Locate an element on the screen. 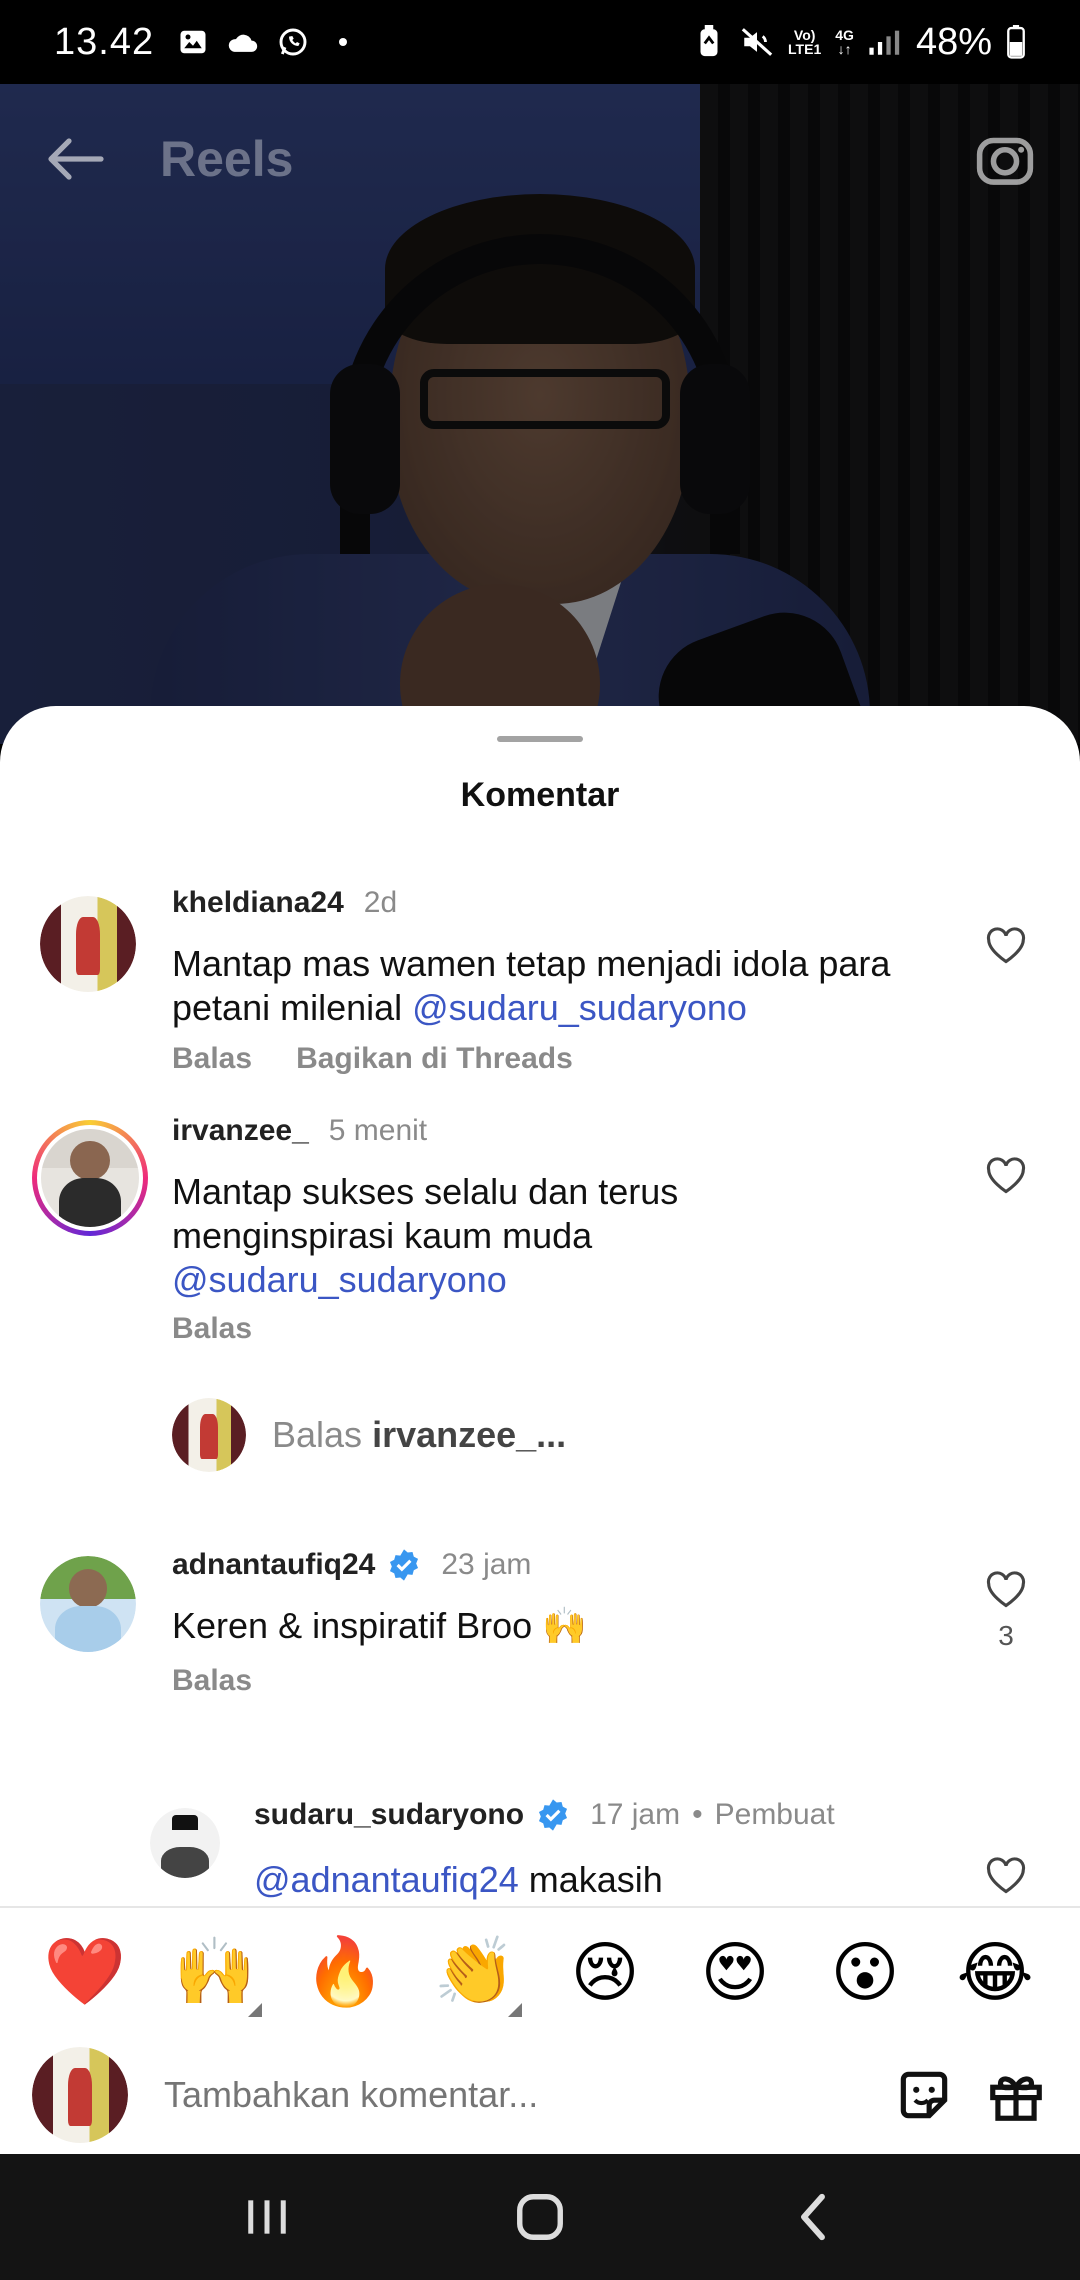 This screenshot has width=1080, height=2280. network-type-indicator: 4G ↓↑ is located at coordinates (844, 42).